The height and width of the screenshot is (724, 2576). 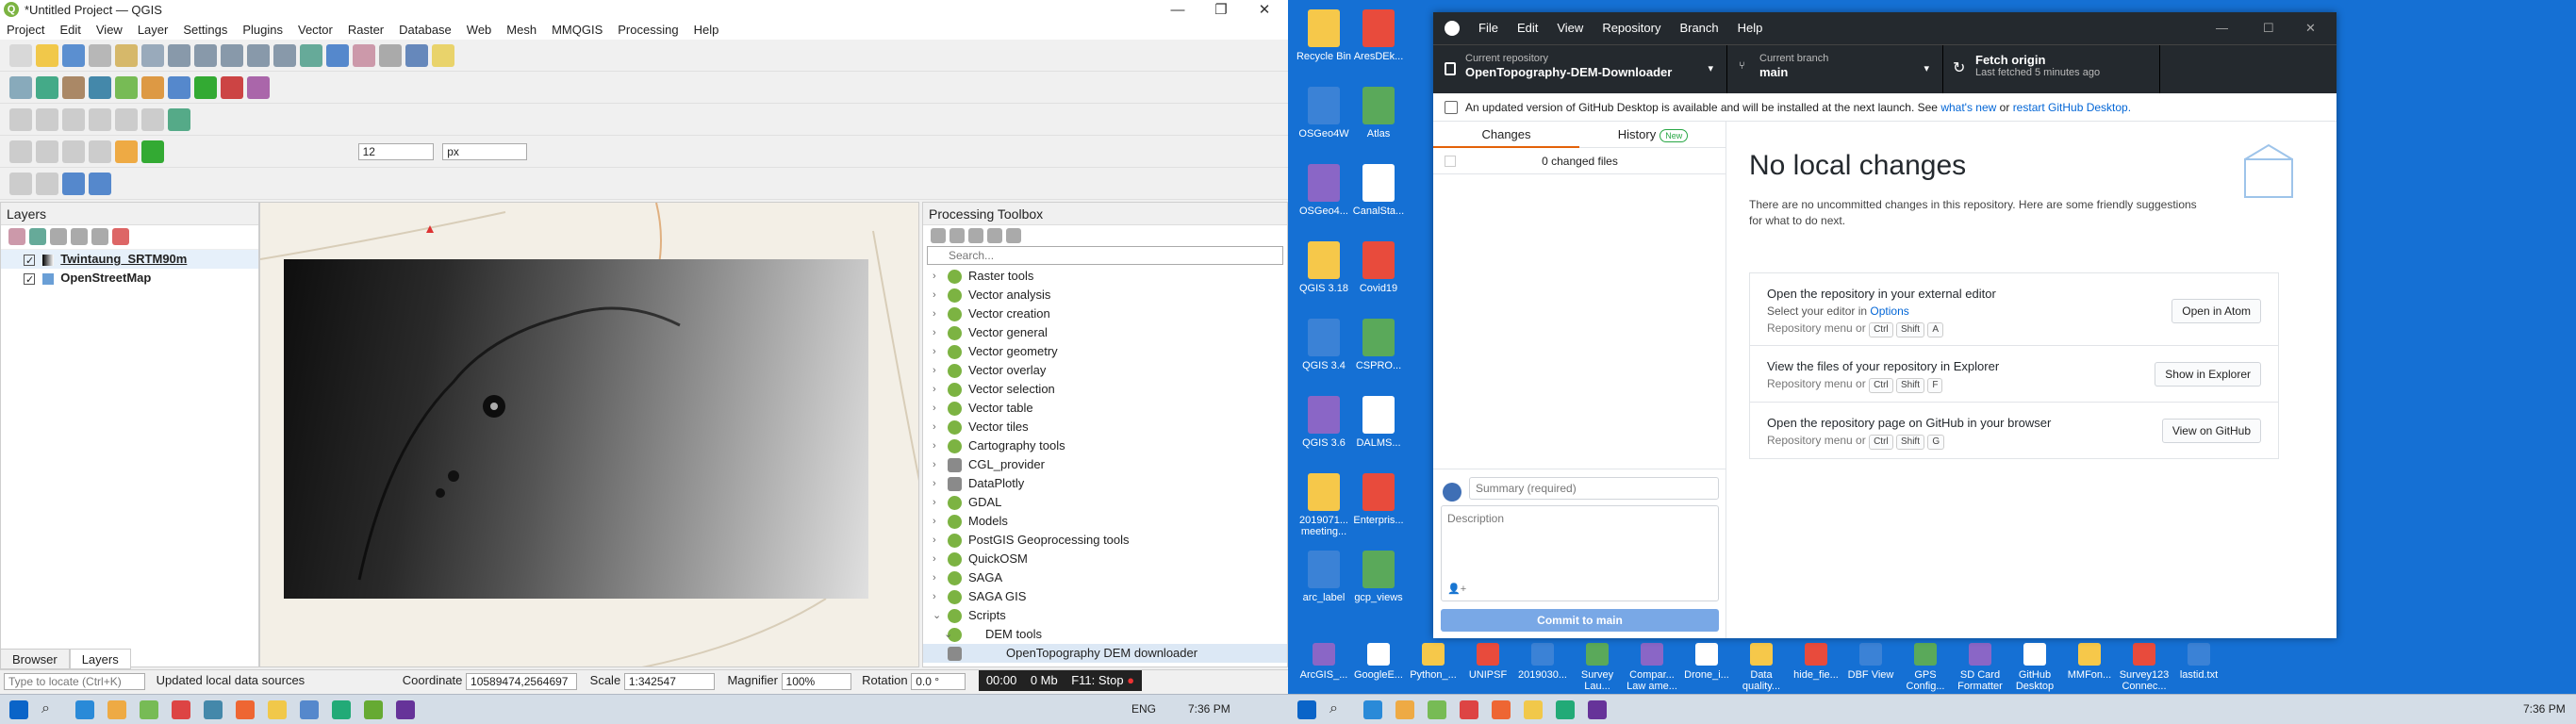 What do you see at coordinates (29, 280) in the screenshot?
I see `layer-visibility-checkbox` at bounding box center [29, 280].